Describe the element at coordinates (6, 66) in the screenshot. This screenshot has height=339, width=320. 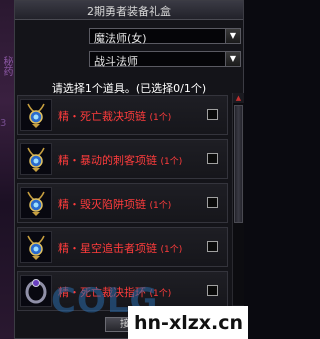
I see `background-side-text: 秘药` at that location.